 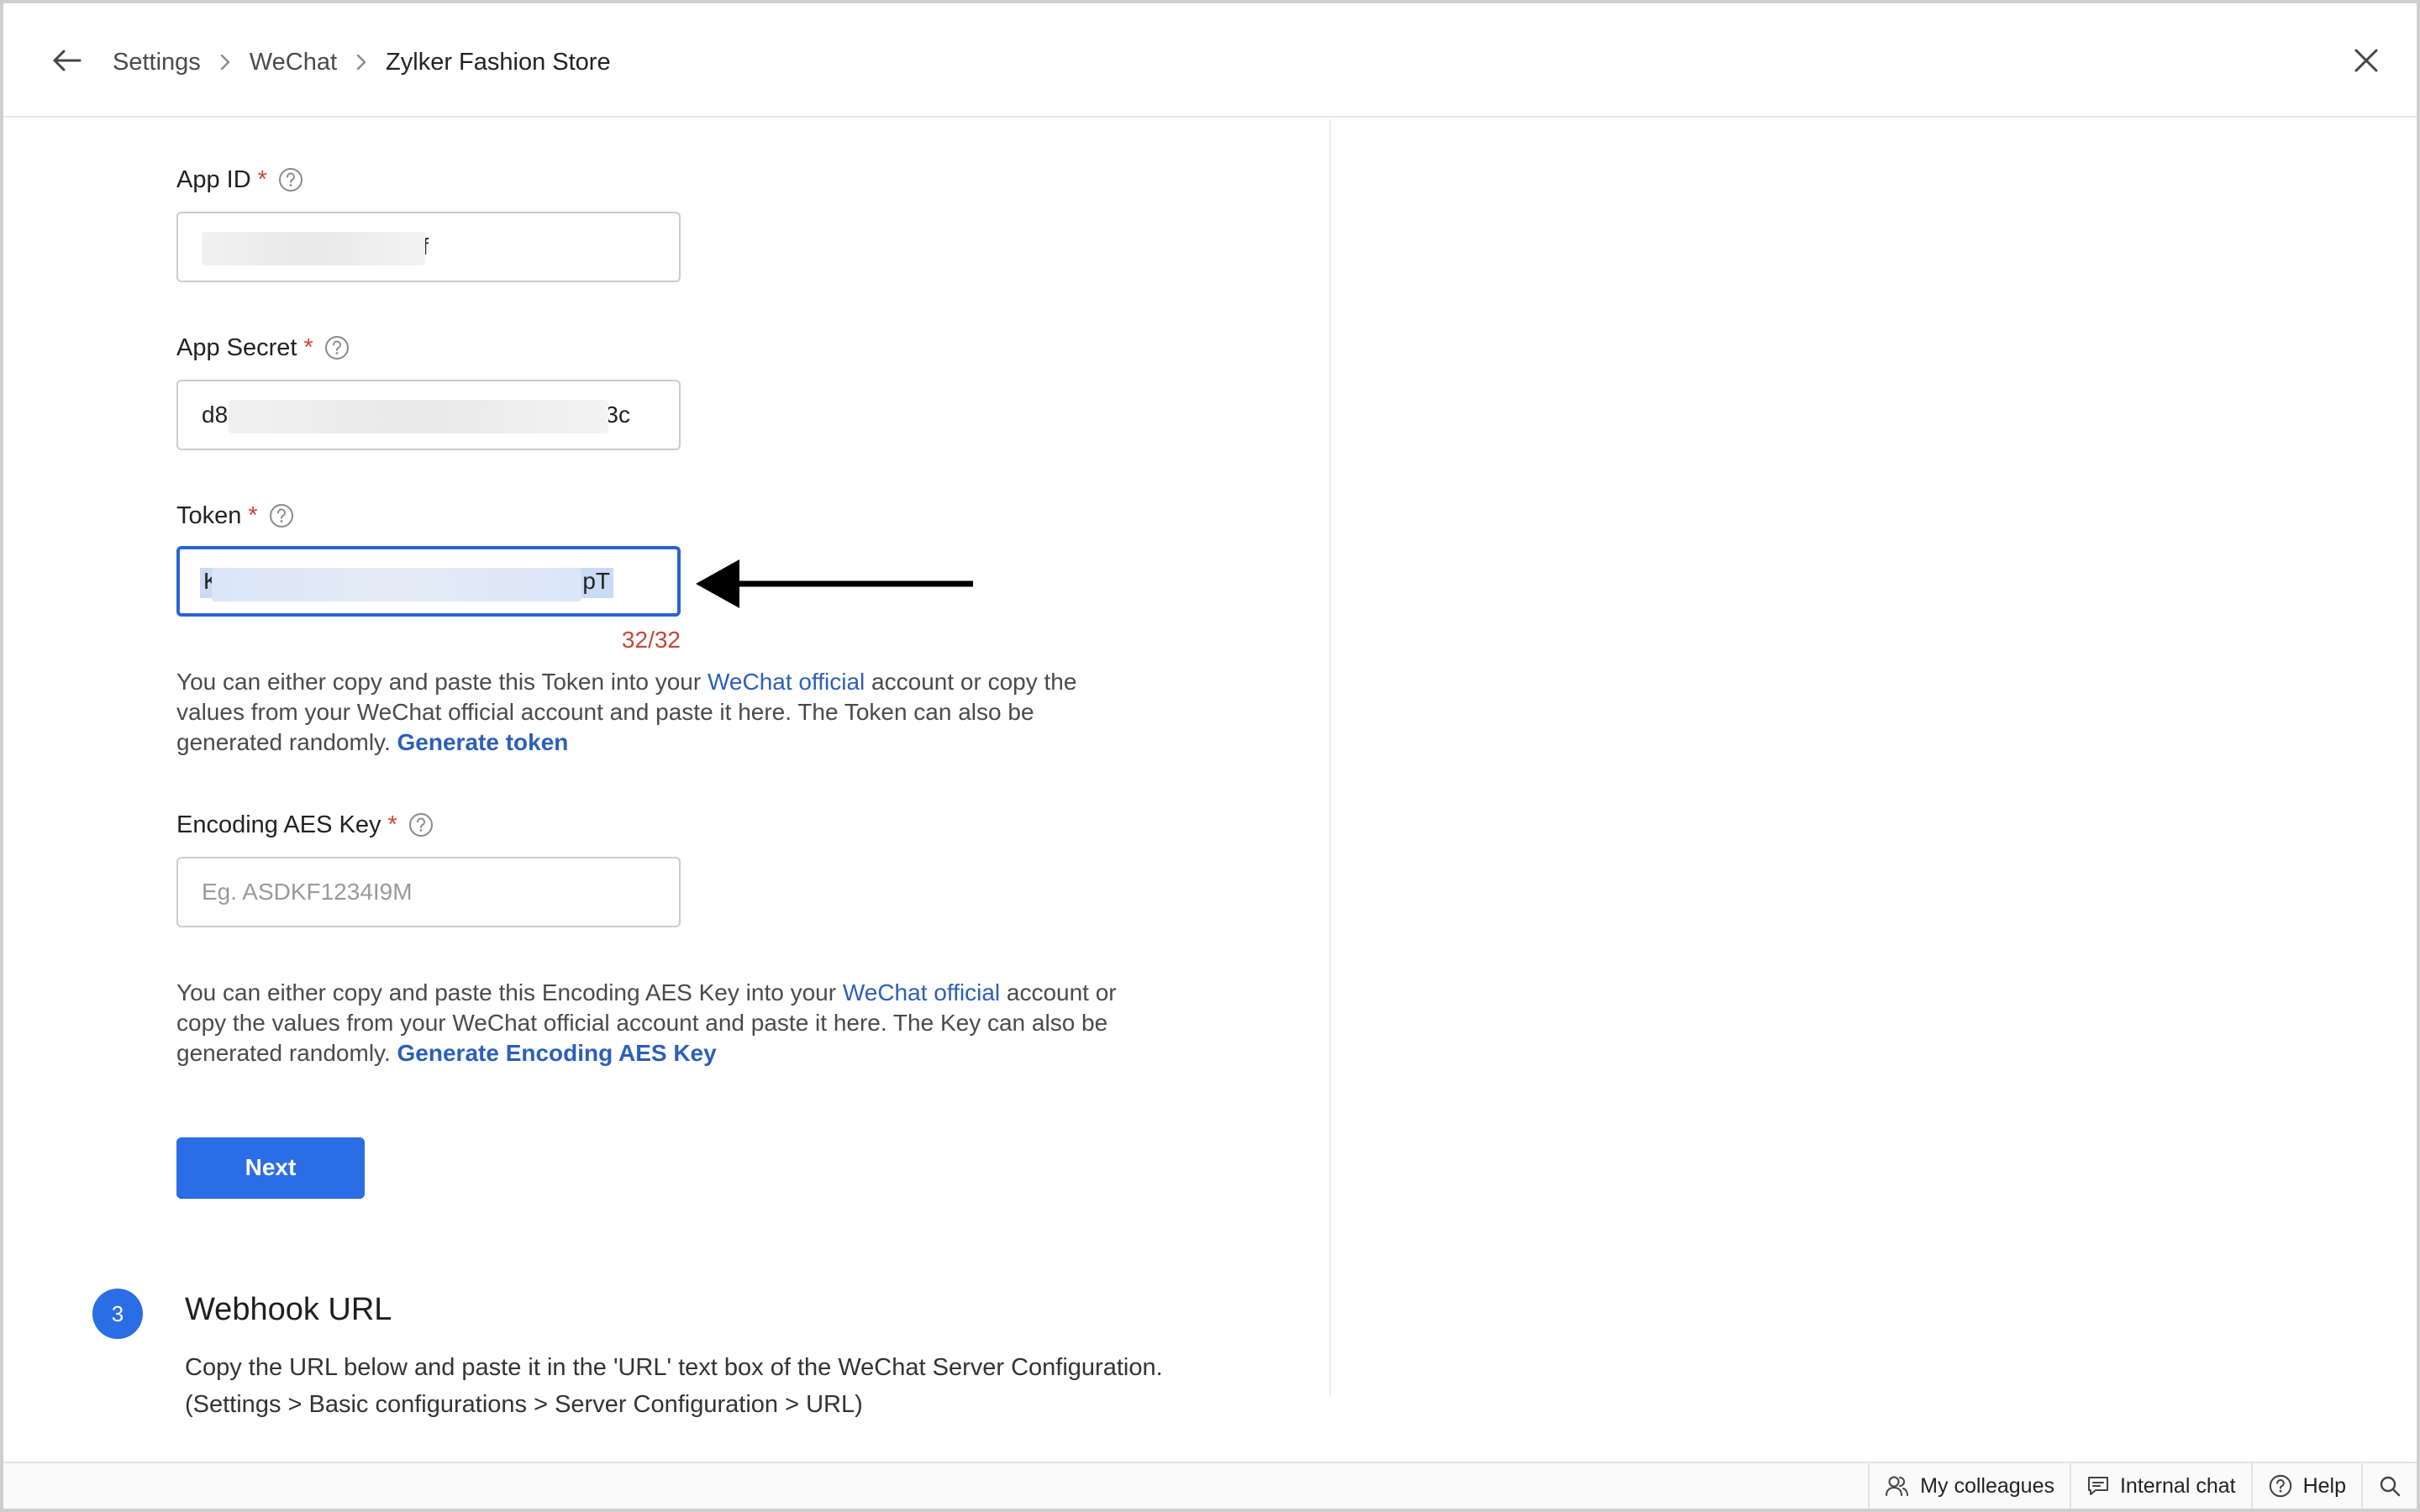 I want to click on search-button, so click(x=2389, y=1486).